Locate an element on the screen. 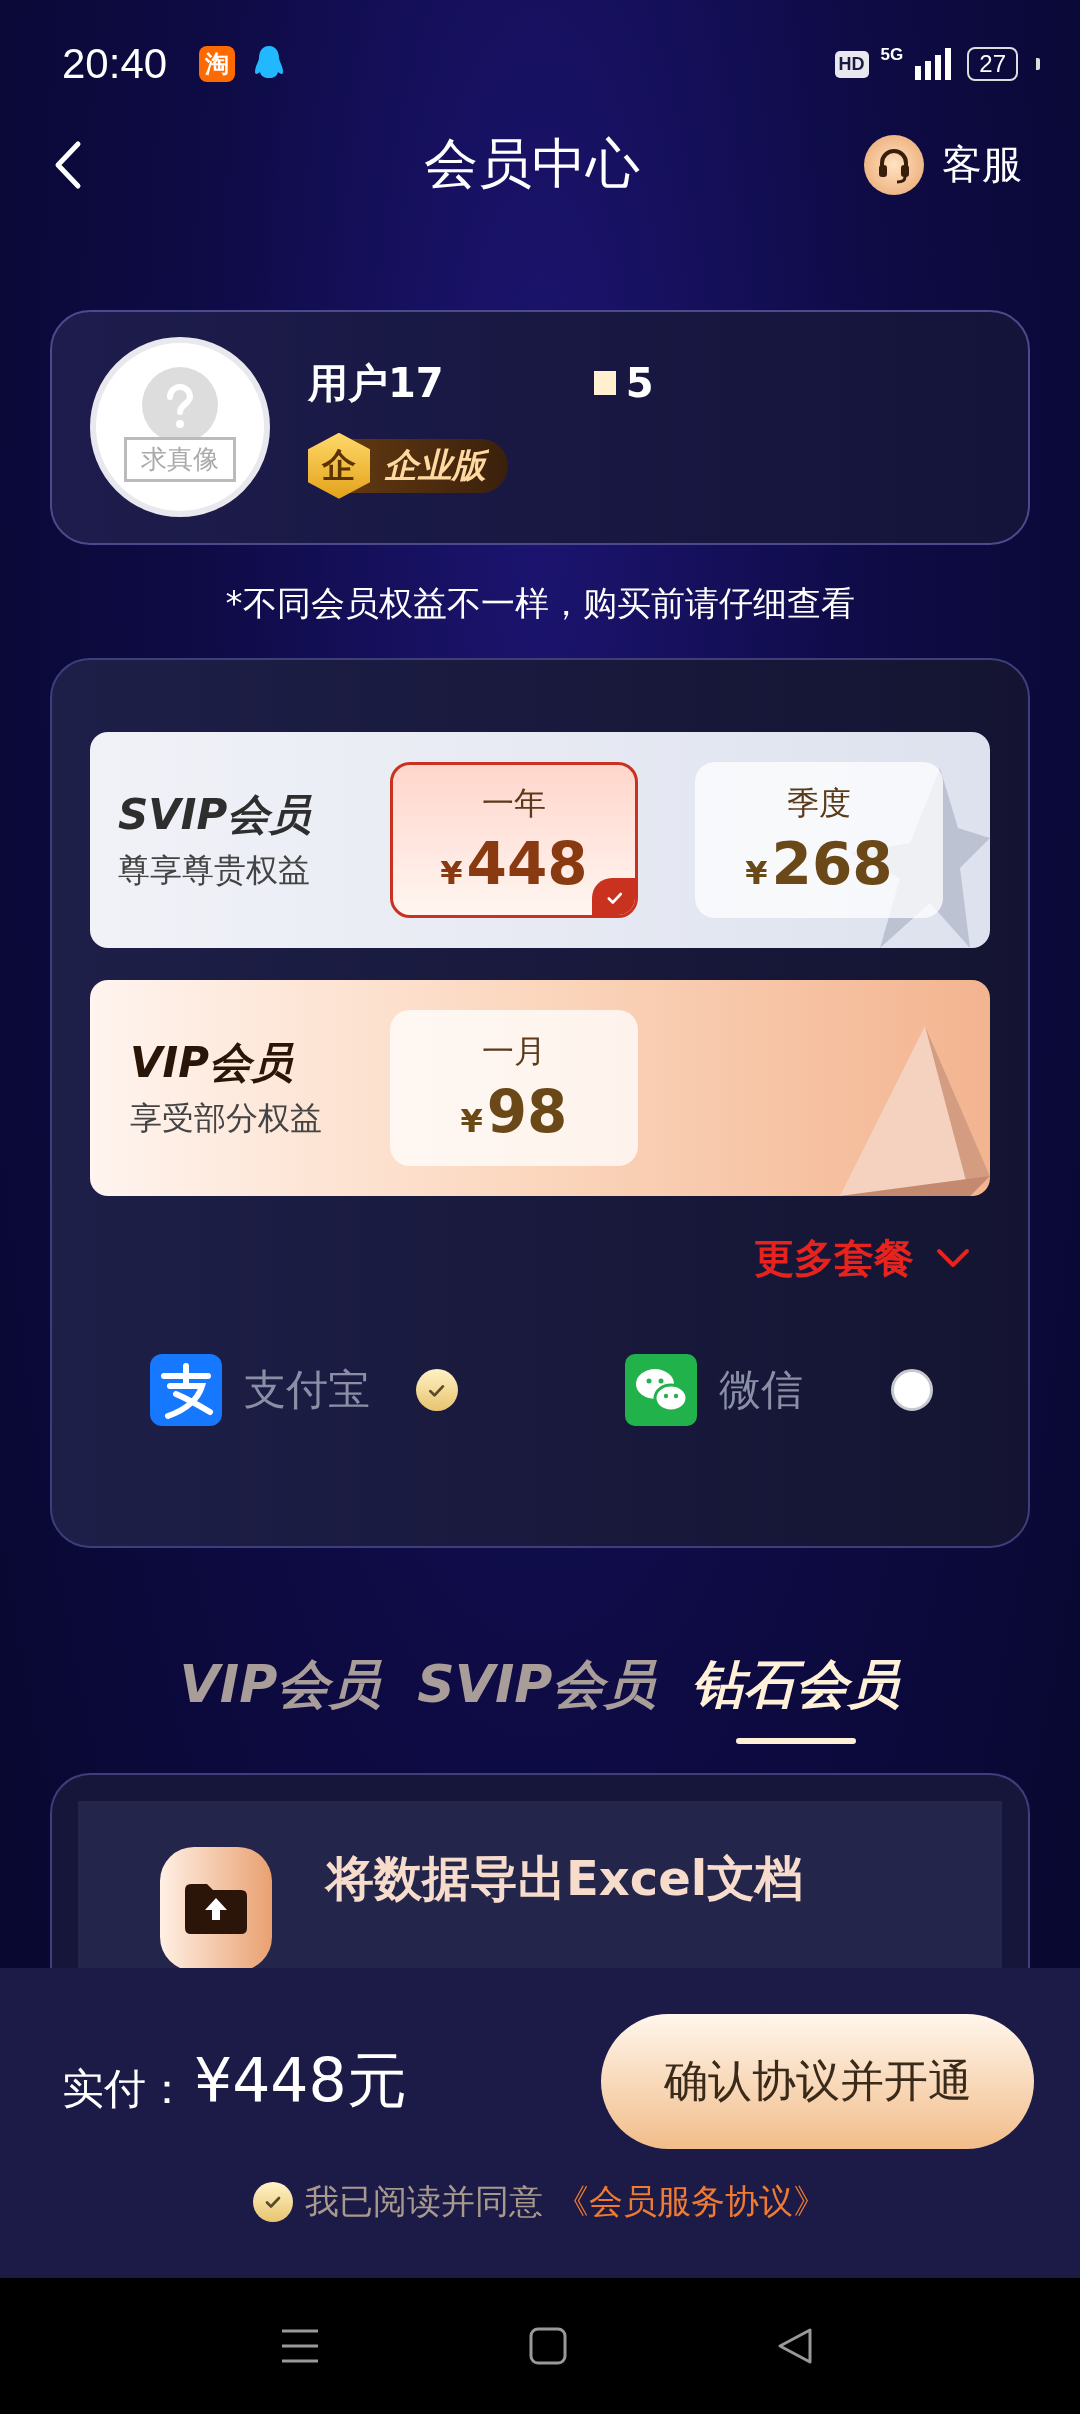 This screenshot has width=1080, height=2414. network-type-label: 5G is located at coordinates (892, 55).